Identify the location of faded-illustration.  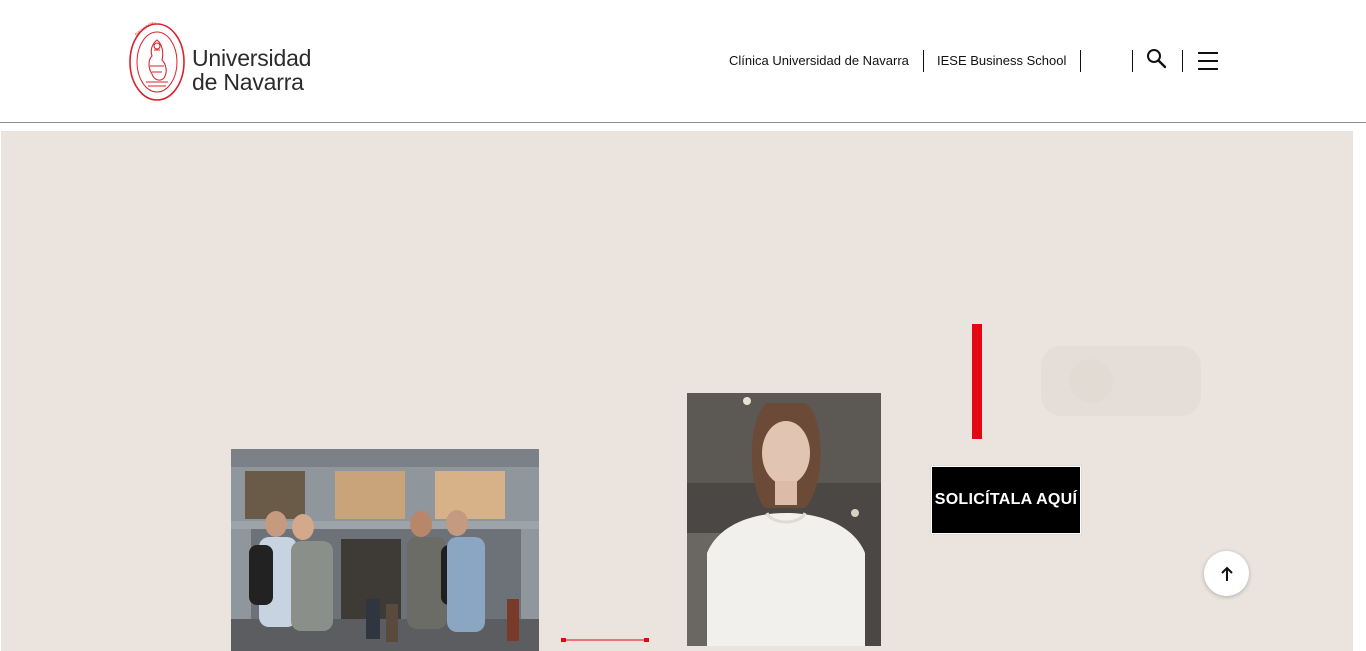
(1121, 381).